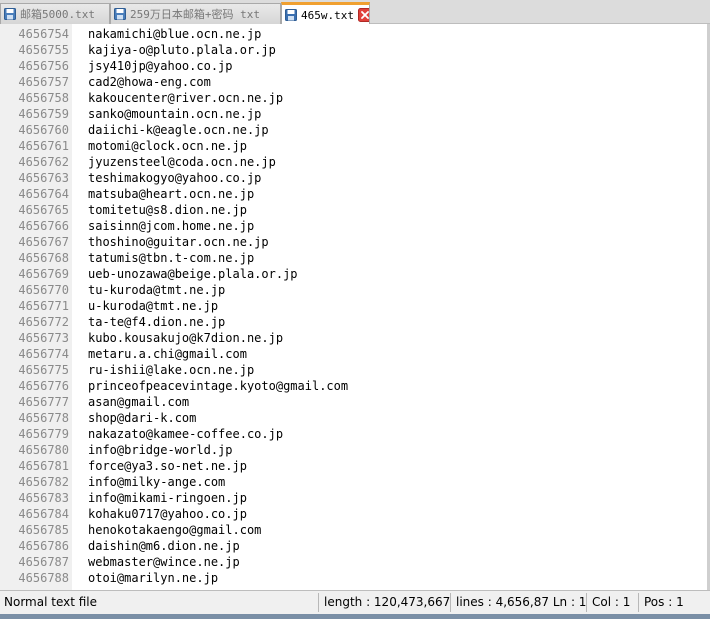 This screenshot has height=619, width=710. Describe the element at coordinates (354, 466) in the screenshot. I see `editor-line: 4656781 force@ya3.so-net.ne.jp` at that location.